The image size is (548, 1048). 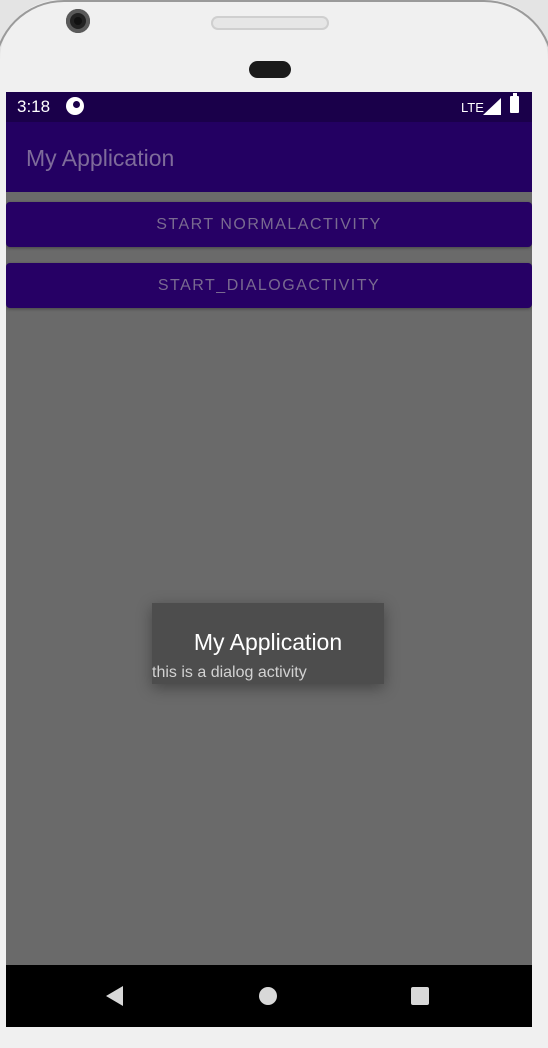 I want to click on status-time: 3:18, so click(x=34, y=106).